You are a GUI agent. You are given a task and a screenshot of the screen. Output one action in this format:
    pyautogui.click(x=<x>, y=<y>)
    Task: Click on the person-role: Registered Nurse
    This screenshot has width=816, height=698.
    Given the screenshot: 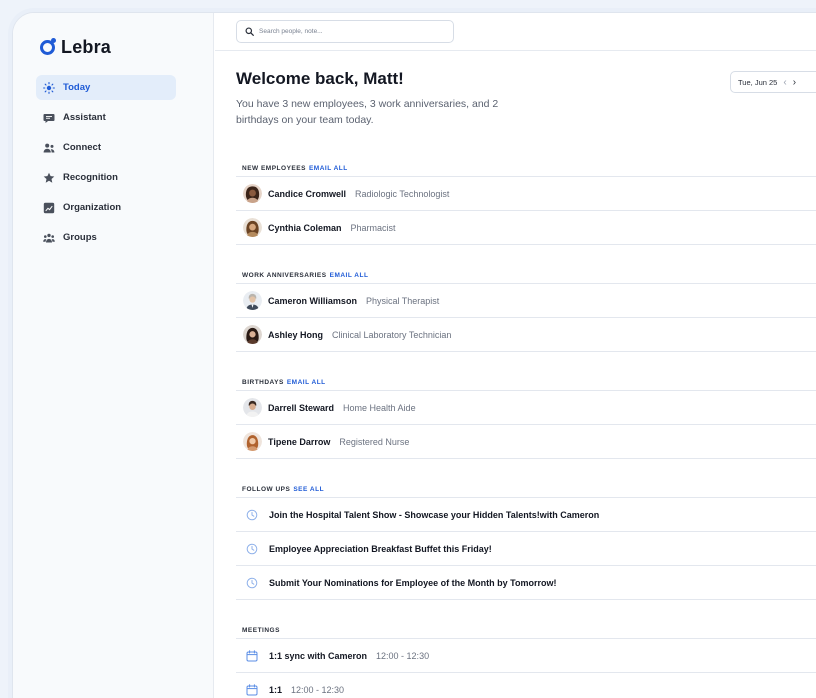 What is the action you would take?
    pyautogui.click(x=374, y=441)
    